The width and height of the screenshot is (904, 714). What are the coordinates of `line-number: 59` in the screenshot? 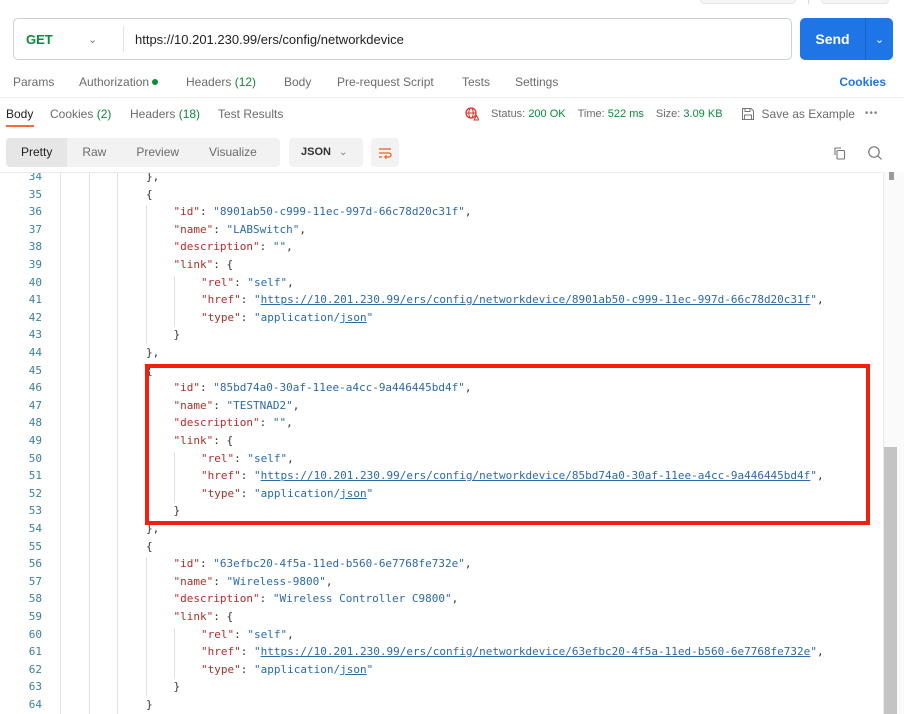 It's located at (35, 616).